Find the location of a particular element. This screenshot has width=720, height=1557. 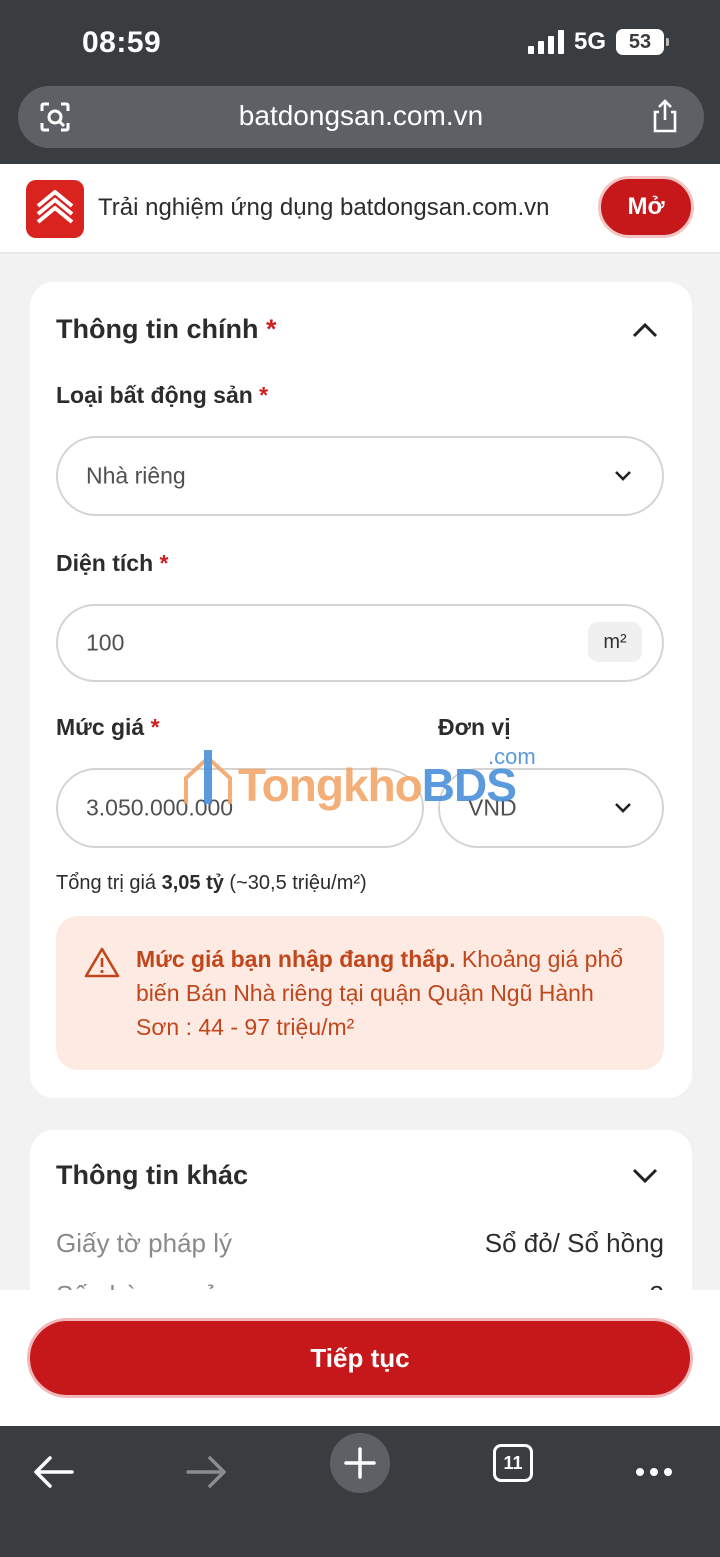

total-value-text: Tổng trị giá 3,05 tỷ (~30,5 triệu/m²) is located at coordinates (211, 883).